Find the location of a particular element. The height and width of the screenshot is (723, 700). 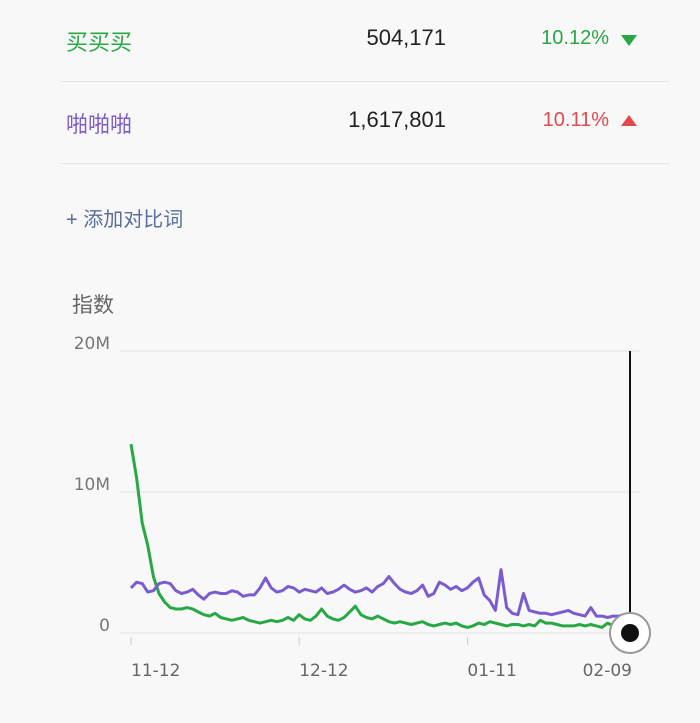

hover-handle is located at coordinates (630, 633).